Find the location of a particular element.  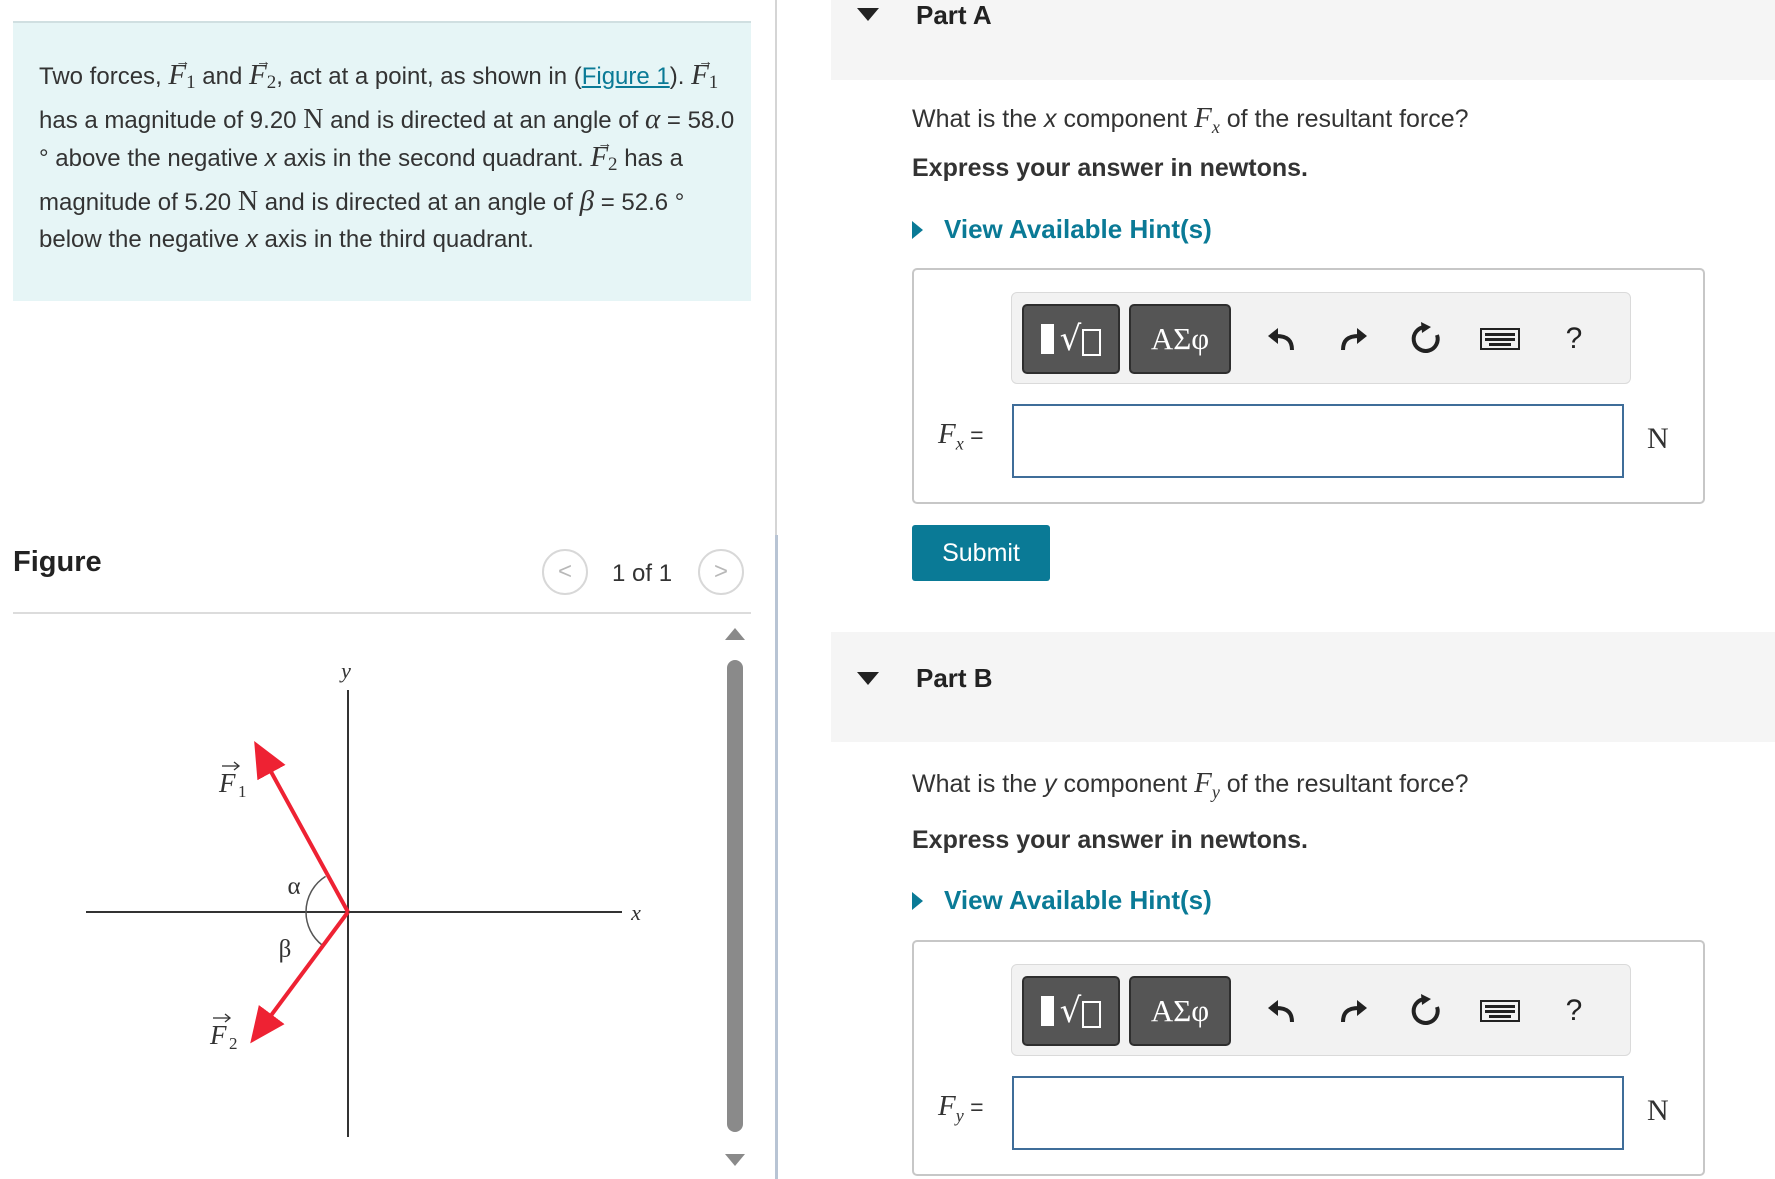

part-a-math-toolbar: √ ΑΣφ ? is located at coordinates (1321, 338).